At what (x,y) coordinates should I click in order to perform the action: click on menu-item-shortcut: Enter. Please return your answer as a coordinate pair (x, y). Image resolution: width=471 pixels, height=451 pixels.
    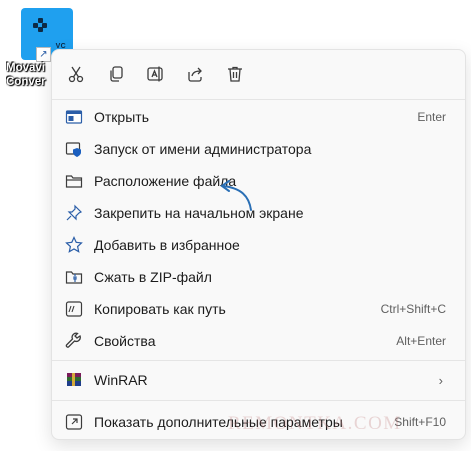
    Looking at the image, I should click on (431, 117).